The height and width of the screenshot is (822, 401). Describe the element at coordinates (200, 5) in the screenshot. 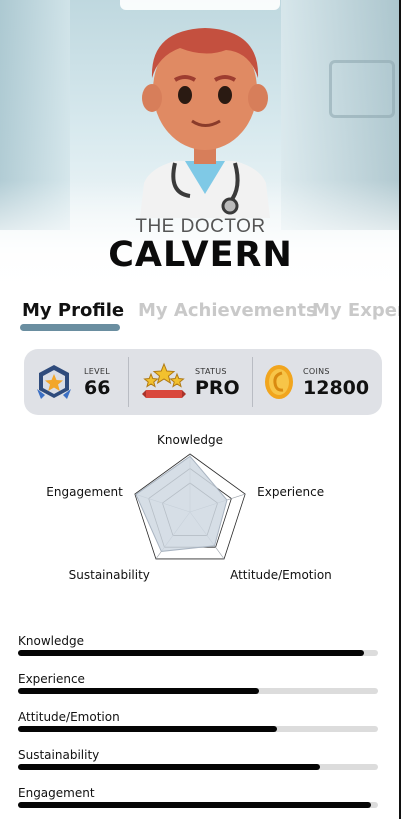

I see `ceiling-light` at that location.